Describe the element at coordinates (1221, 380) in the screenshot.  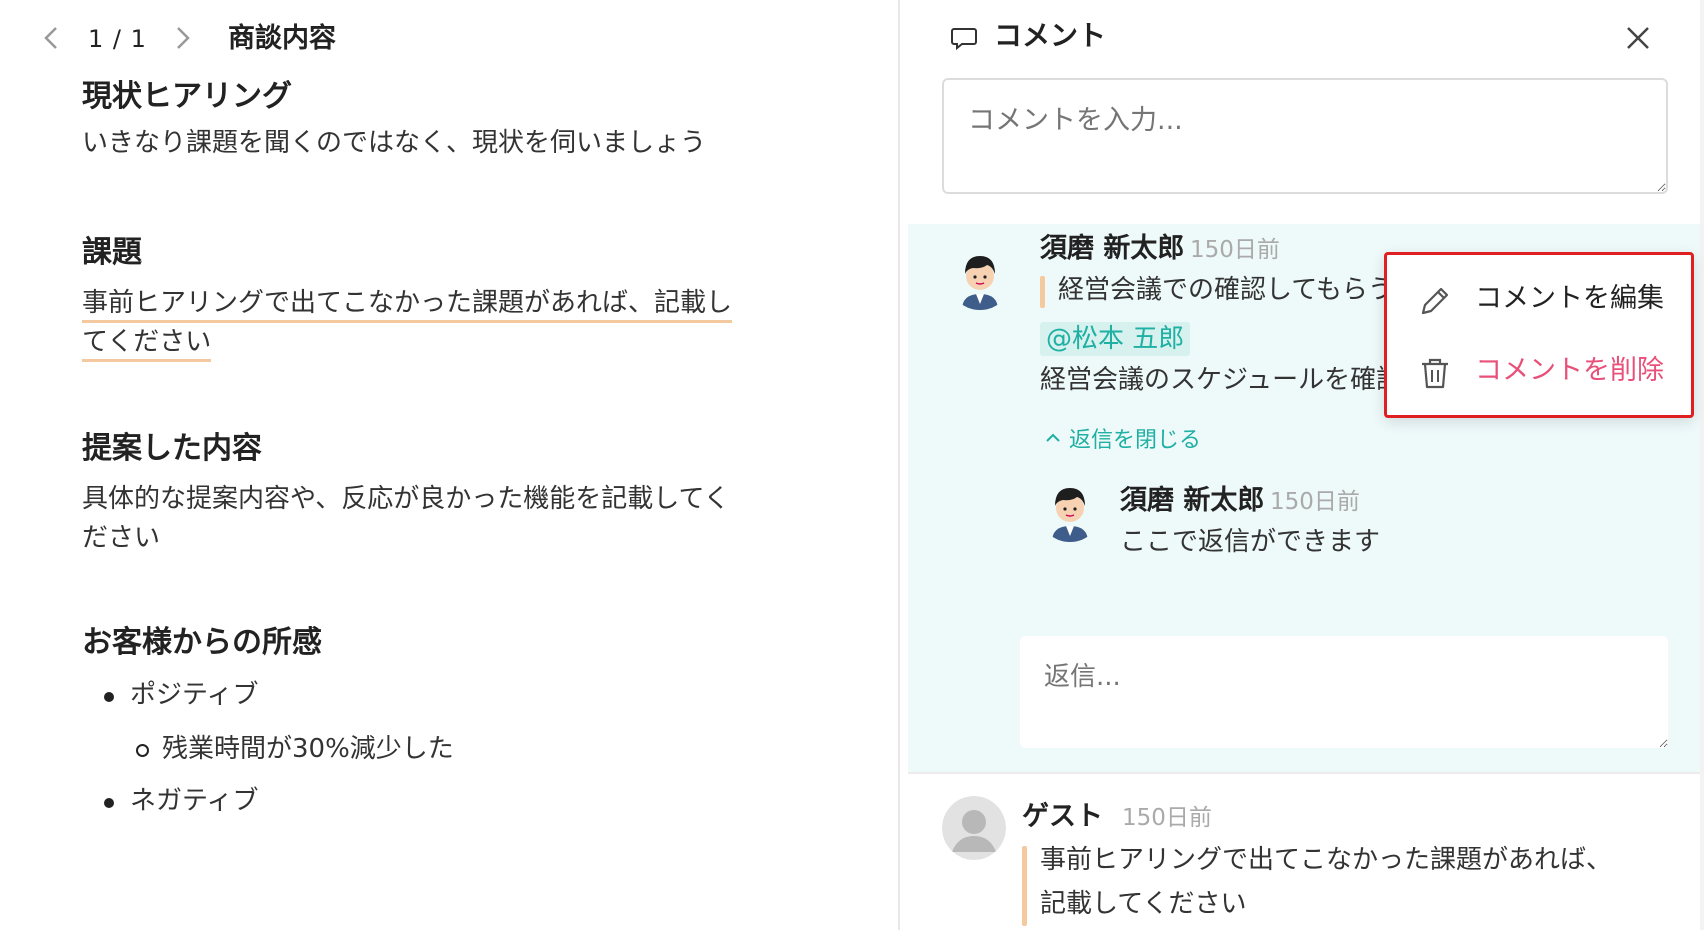
I see `comment-text: 経営会議のスケジュールを確認` at that location.